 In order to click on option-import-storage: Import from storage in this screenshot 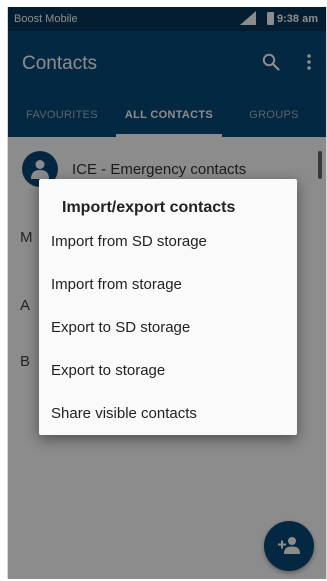, I will do `click(171, 285)`.